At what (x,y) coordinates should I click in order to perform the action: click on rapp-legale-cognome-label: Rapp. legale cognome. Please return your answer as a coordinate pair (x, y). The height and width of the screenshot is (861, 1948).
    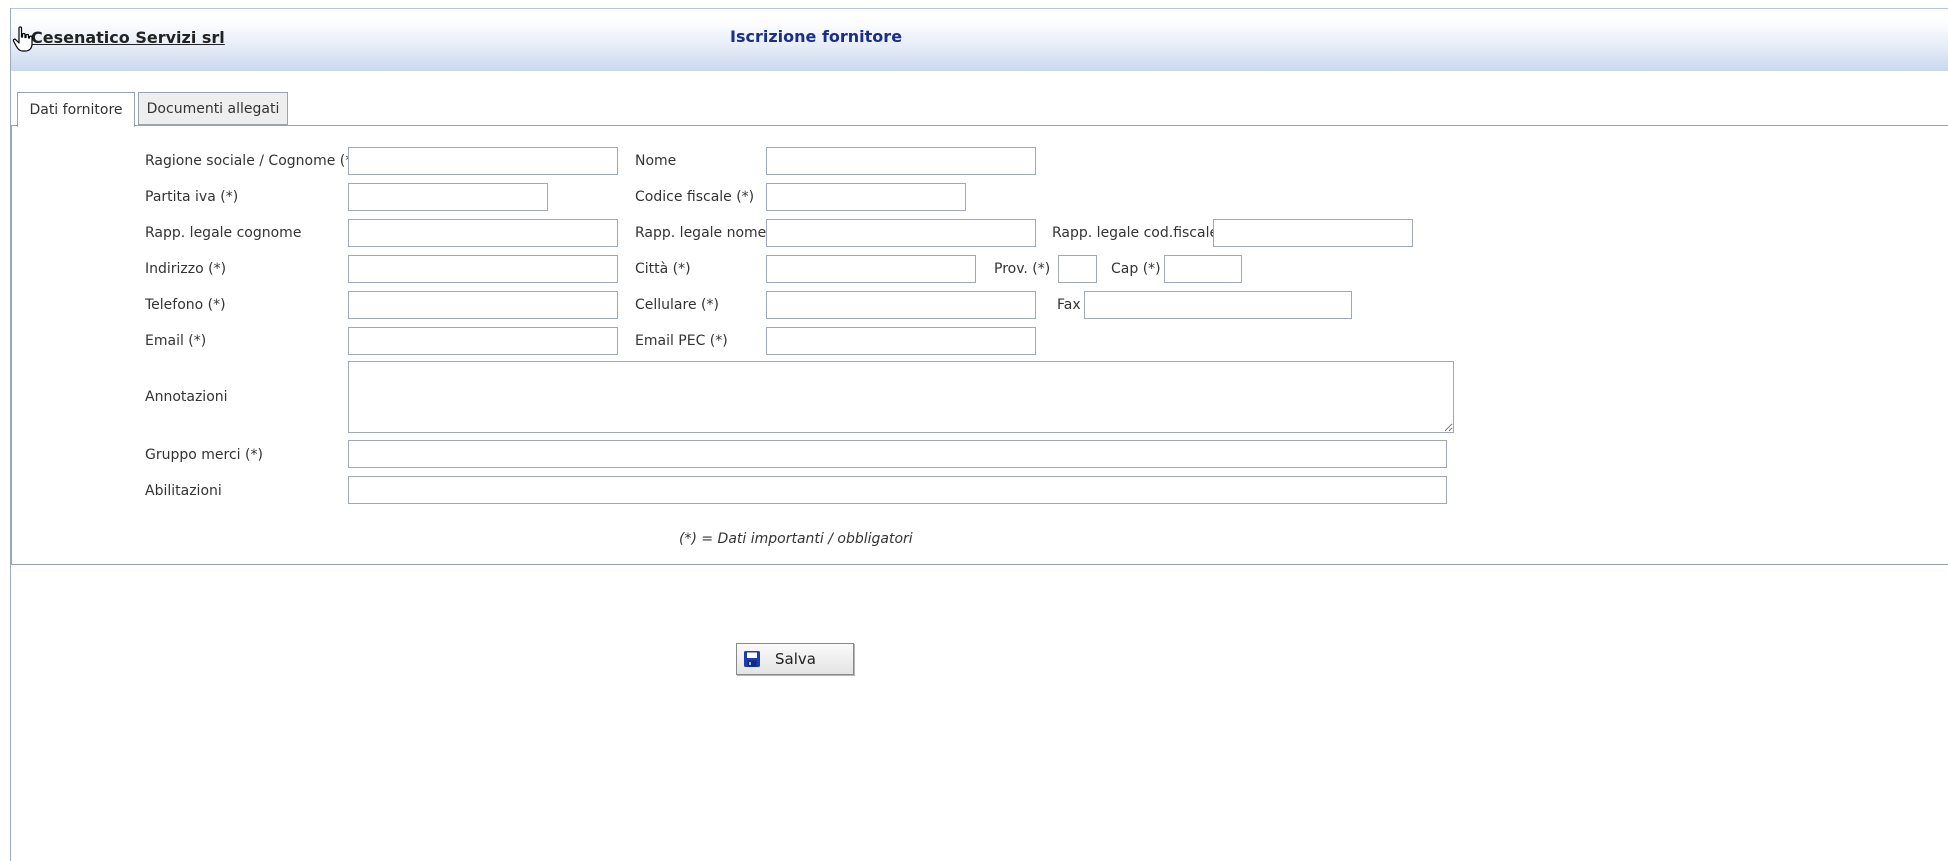
    Looking at the image, I should click on (223, 233).